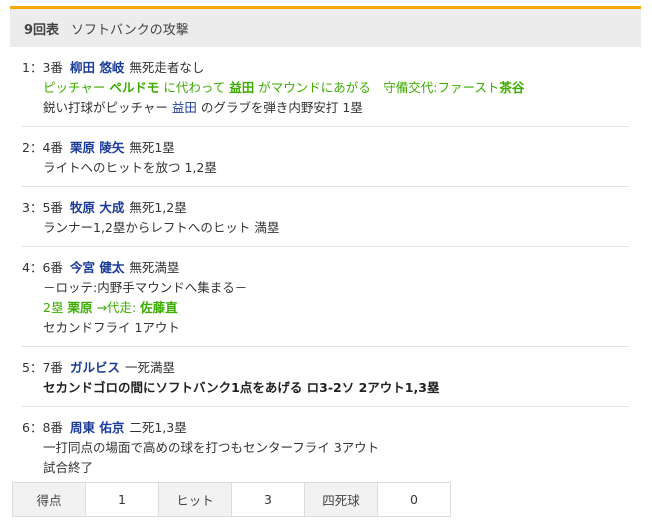 The height and width of the screenshot is (532, 652). Describe the element at coordinates (268, 499) in the screenshot. I see `hits-value: 3` at that location.